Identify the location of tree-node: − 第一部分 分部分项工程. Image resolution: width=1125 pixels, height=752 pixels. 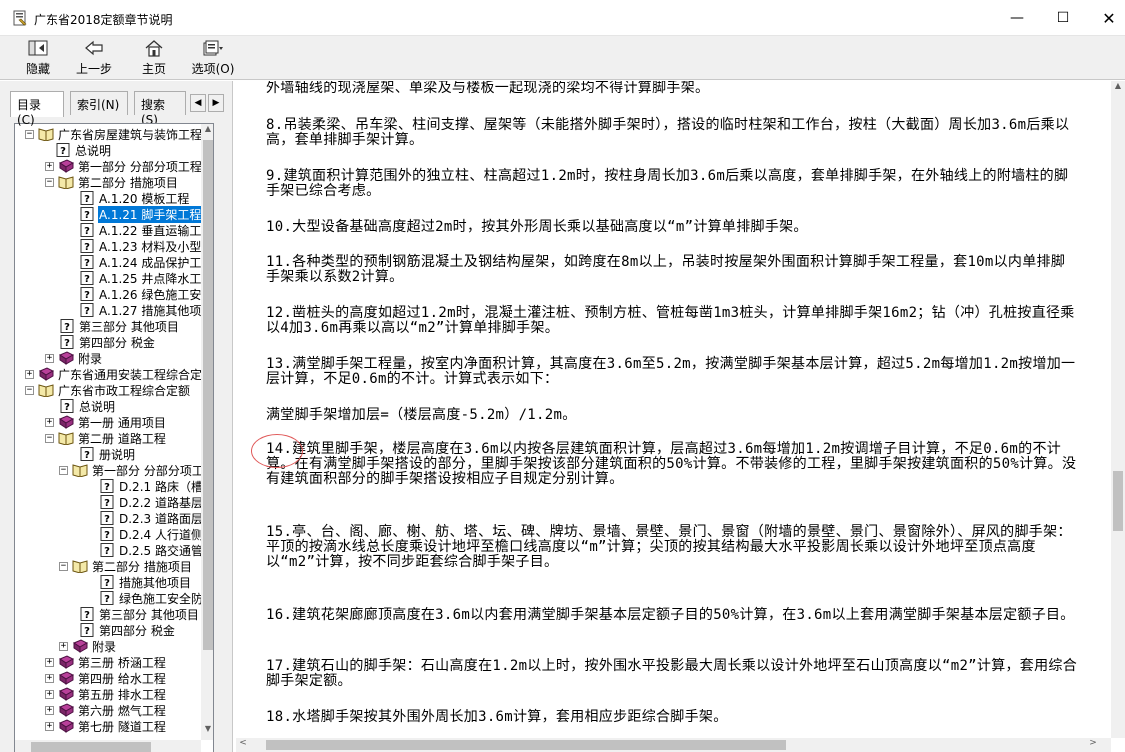
(130, 470).